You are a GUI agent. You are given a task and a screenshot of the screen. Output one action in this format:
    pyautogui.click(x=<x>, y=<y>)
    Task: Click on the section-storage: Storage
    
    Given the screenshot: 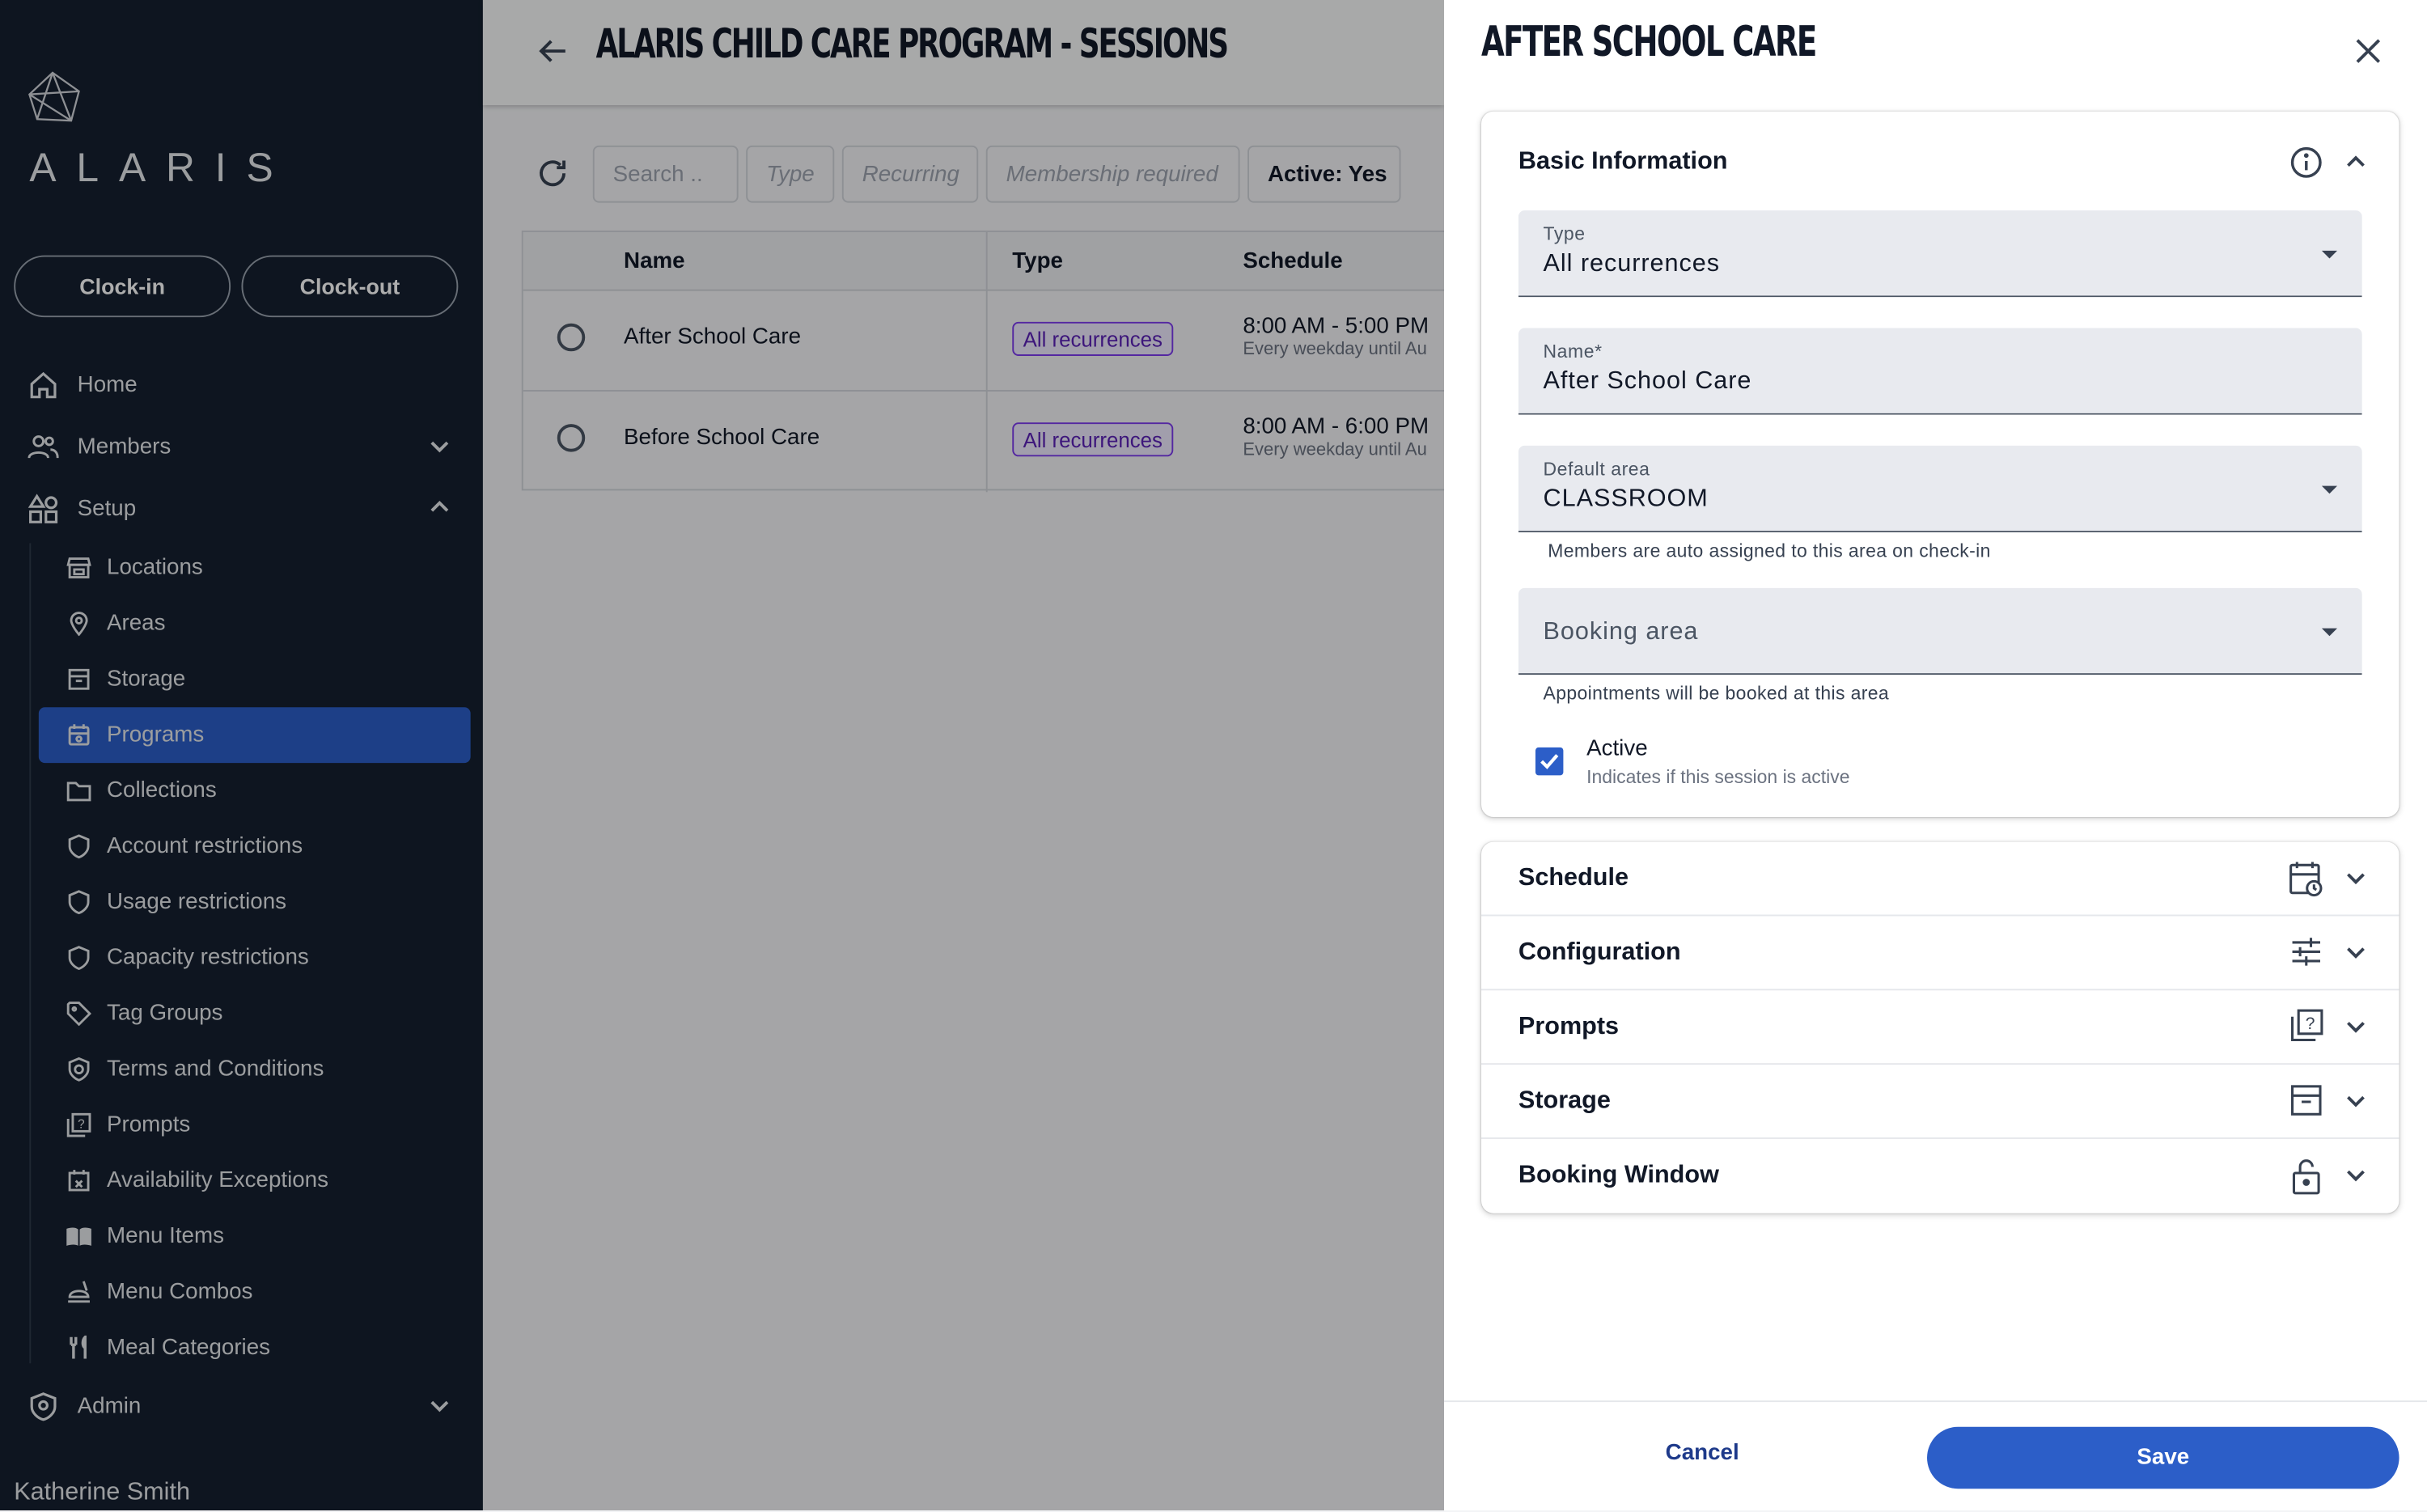 What is the action you would take?
    pyautogui.click(x=1940, y=1102)
    